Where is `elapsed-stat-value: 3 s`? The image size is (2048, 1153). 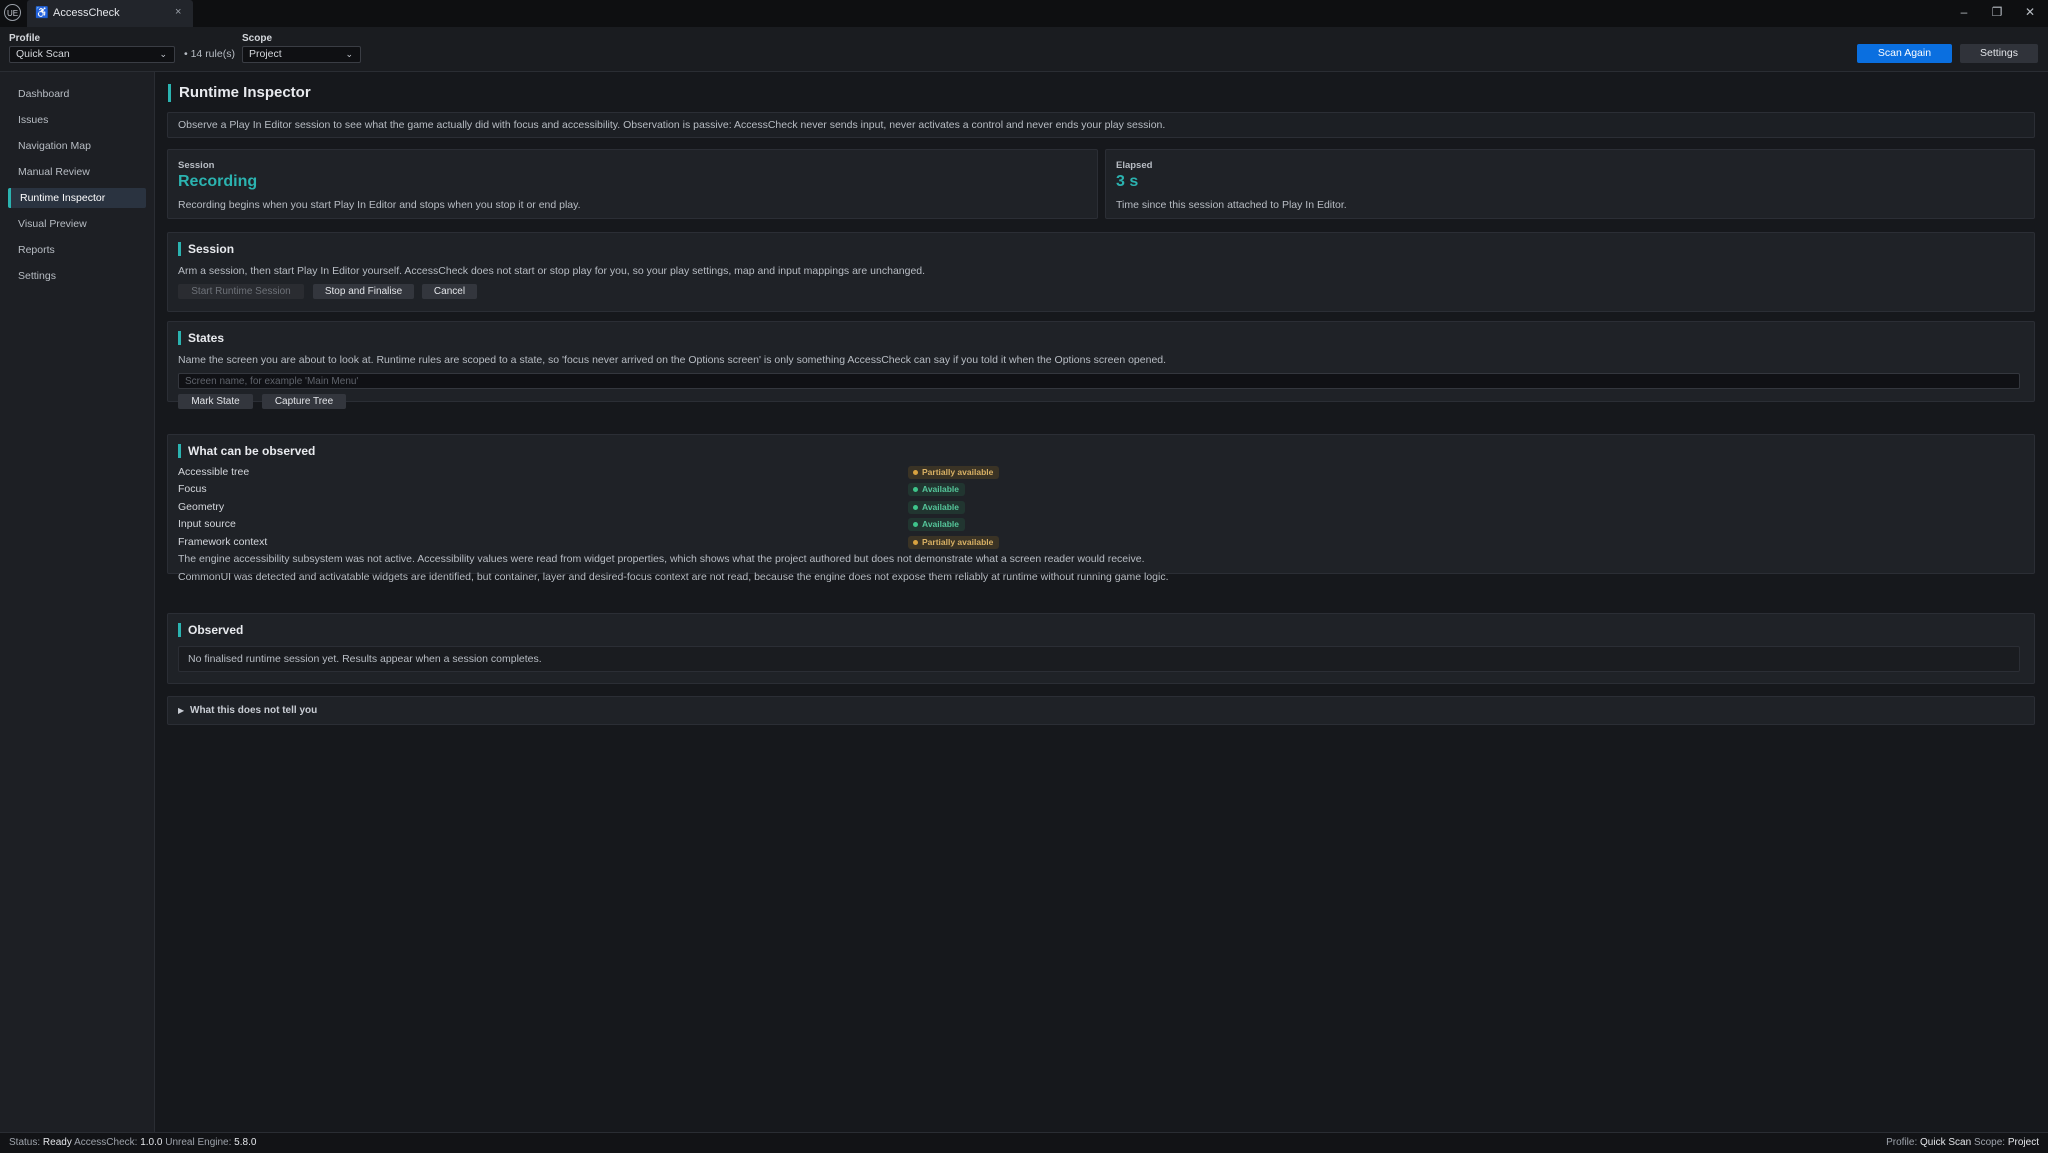 elapsed-stat-value: 3 s is located at coordinates (1127, 181).